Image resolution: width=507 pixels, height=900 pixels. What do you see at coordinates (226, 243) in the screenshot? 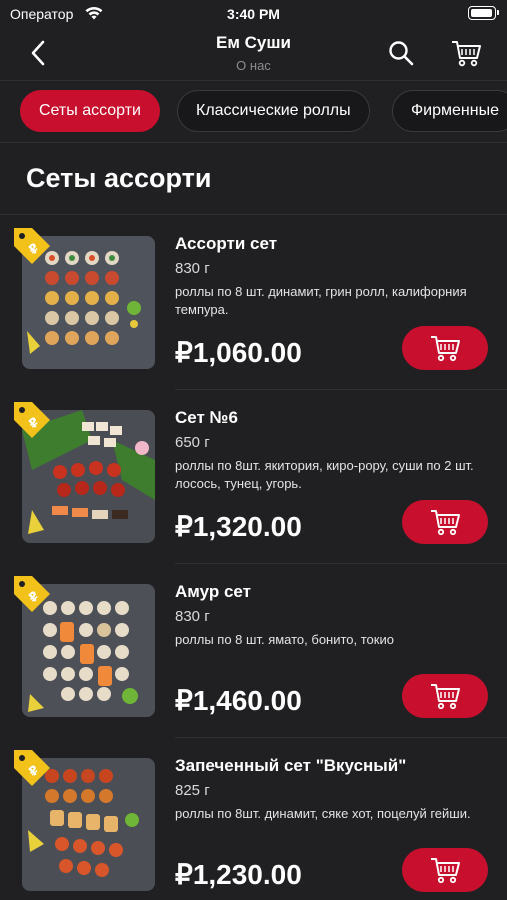
I see `product-name: Ассорти сет` at bounding box center [226, 243].